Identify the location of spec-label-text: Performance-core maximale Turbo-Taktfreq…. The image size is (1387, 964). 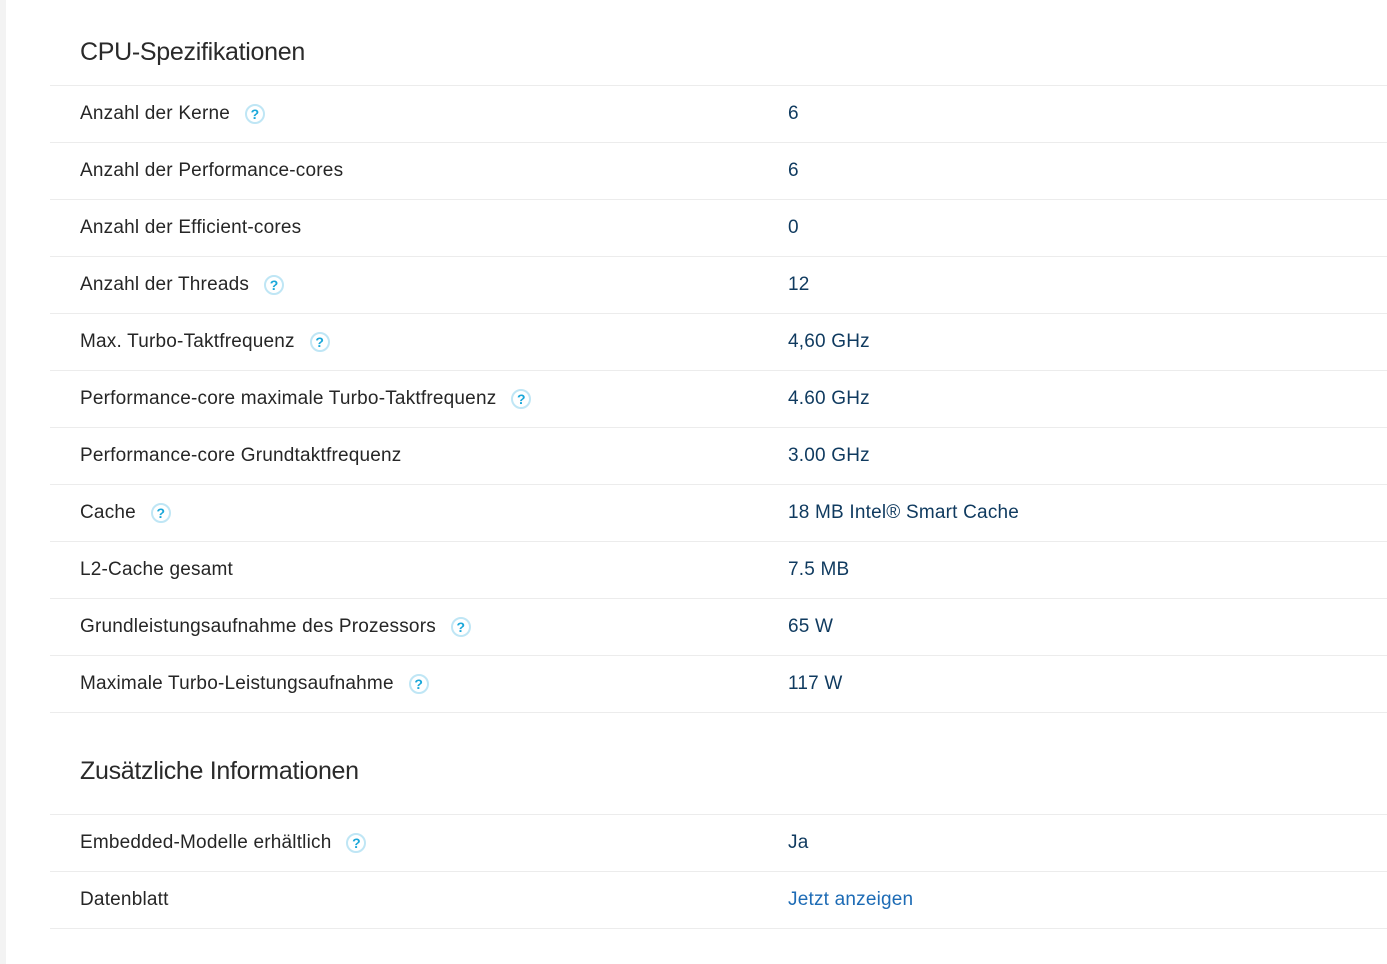
(288, 398).